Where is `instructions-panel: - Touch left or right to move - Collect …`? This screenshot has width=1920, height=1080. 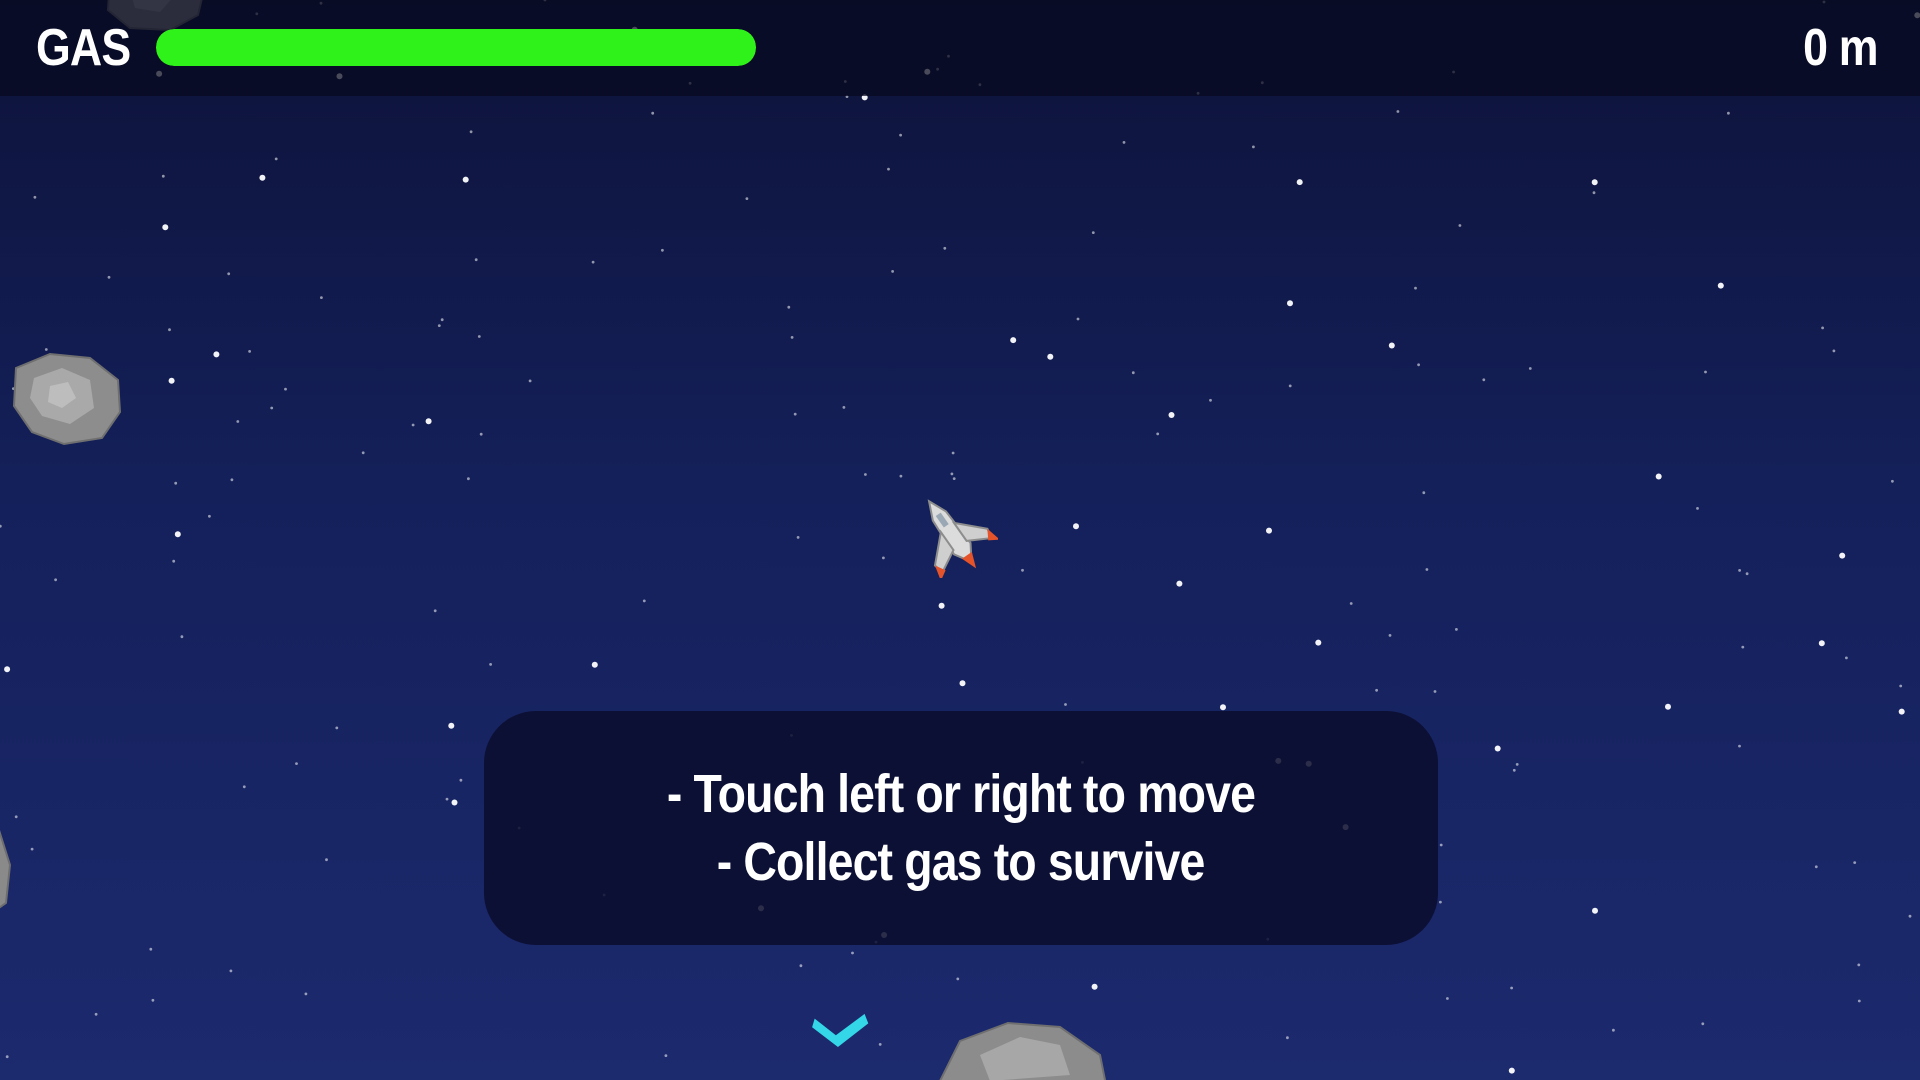 instructions-panel: - Touch left or right to move - Collect … is located at coordinates (961, 828).